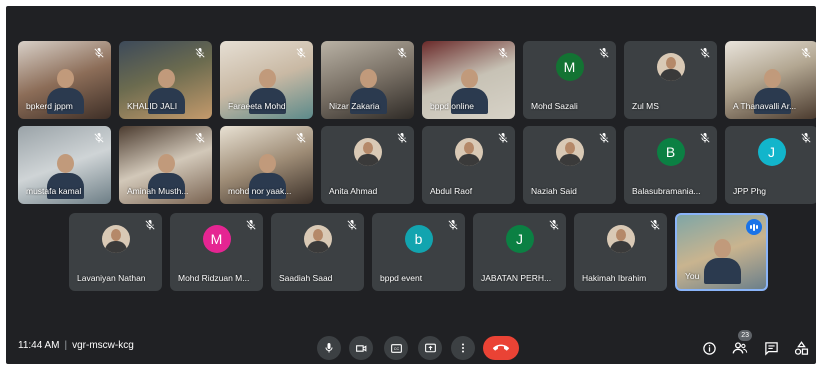  What do you see at coordinates (614, 278) in the screenshot?
I see `participant-name: Hakimah Ibrahim` at bounding box center [614, 278].